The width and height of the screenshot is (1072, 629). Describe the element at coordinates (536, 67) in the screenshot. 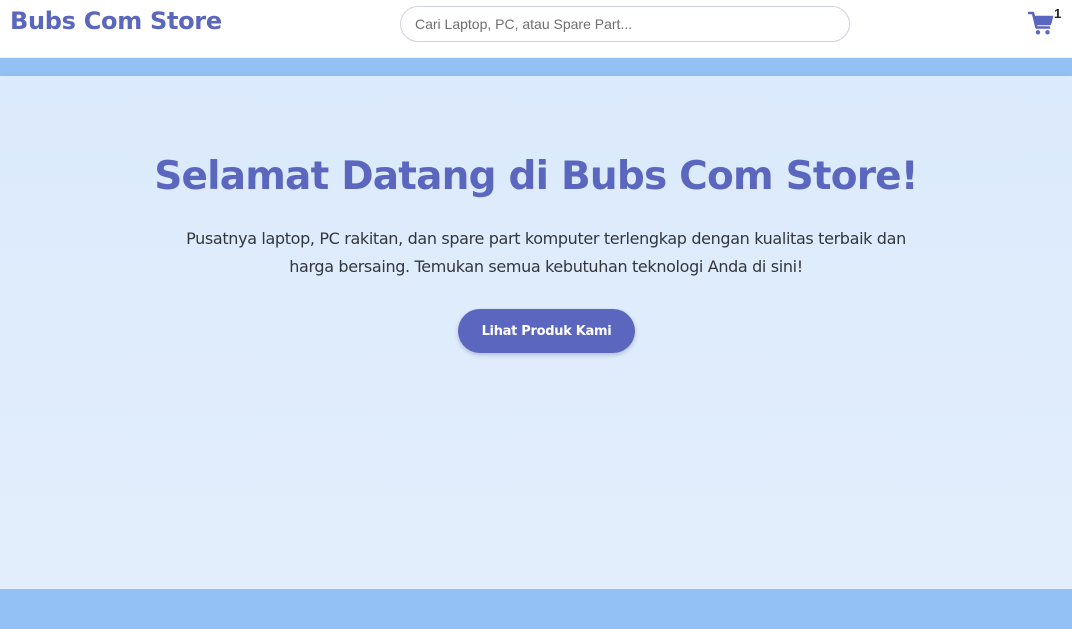

I see `header-accent-stripe` at that location.